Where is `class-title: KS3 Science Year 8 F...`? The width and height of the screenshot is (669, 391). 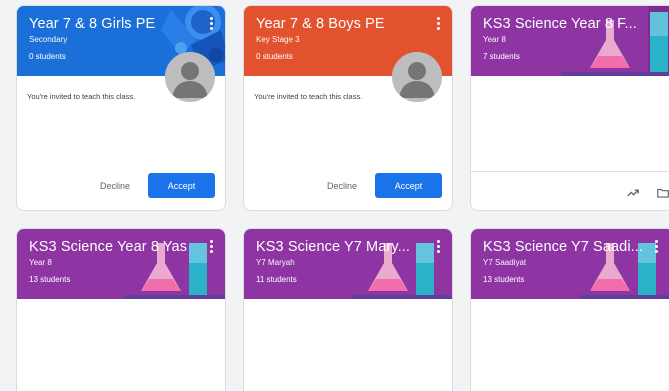
class-title: KS3 Science Year 8 F... is located at coordinates (570, 24).